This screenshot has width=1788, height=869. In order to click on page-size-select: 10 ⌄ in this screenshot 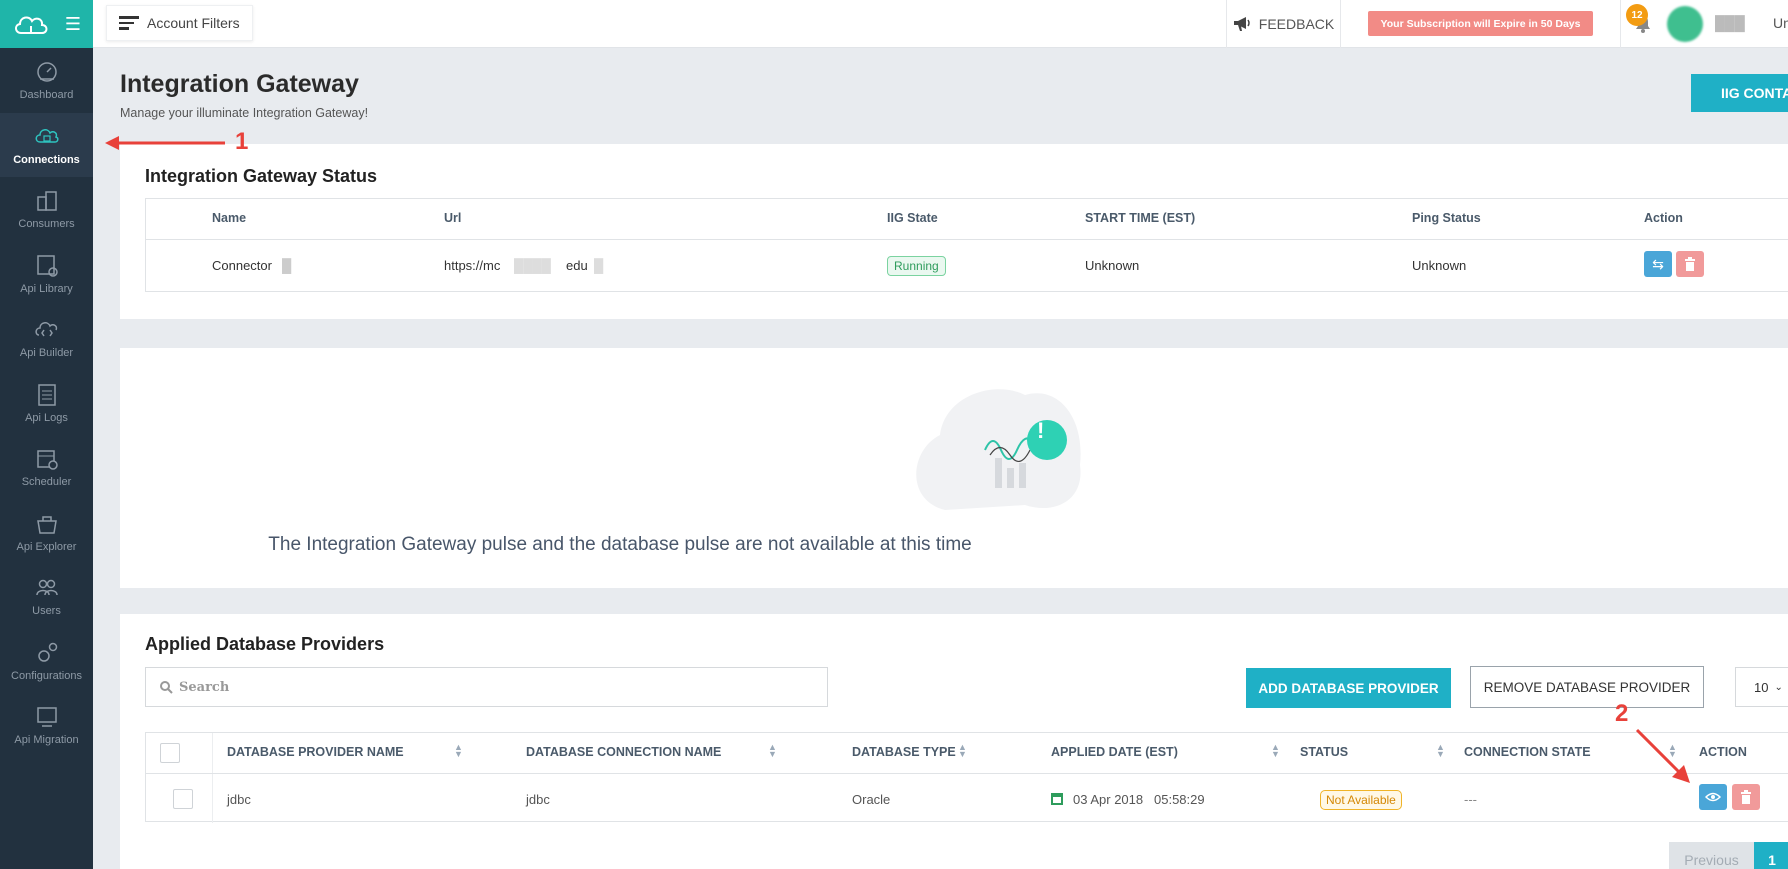, I will do `click(1761, 687)`.